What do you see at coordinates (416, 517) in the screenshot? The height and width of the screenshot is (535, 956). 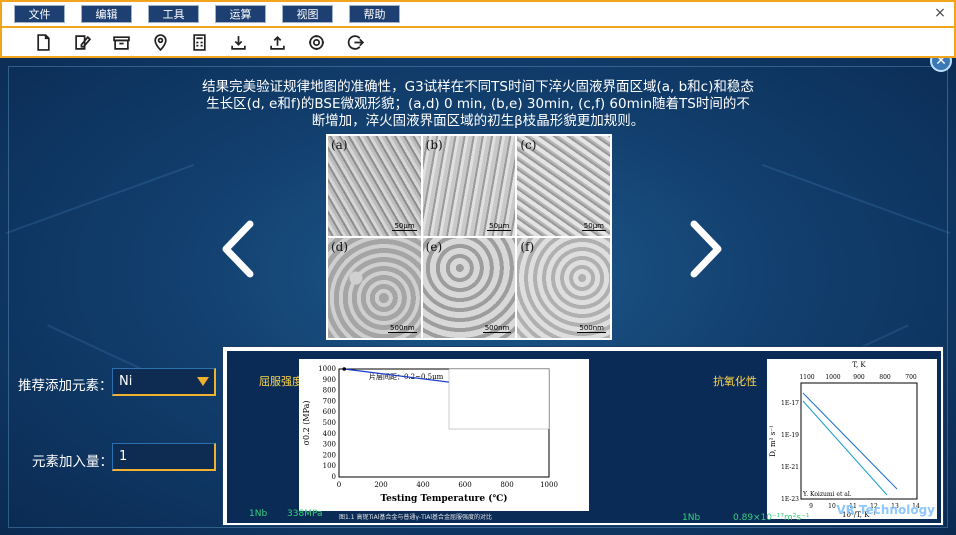 I see `figure-caption: 图1.1 高铌TiAl基合金与普通γ-TiAl基合金屈服强度的对比` at bounding box center [416, 517].